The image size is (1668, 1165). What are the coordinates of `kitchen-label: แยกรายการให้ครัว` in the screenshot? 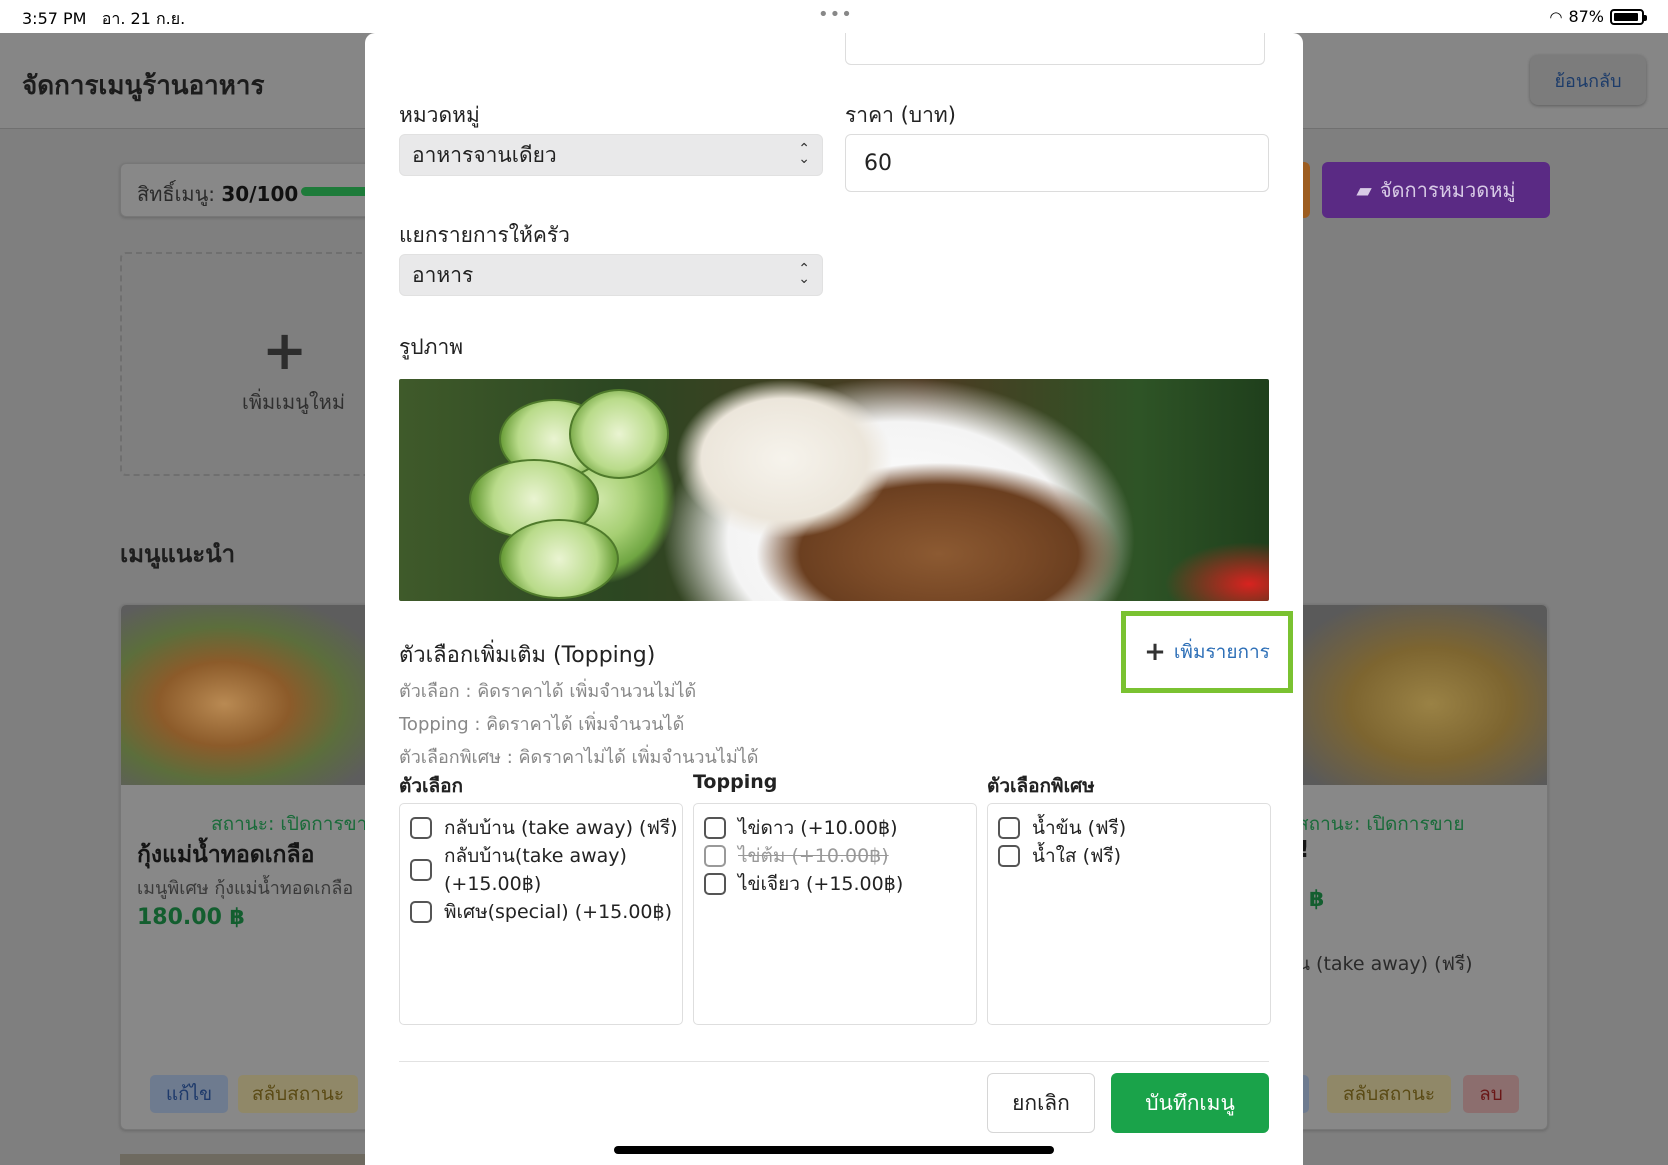 It's located at (484, 235).